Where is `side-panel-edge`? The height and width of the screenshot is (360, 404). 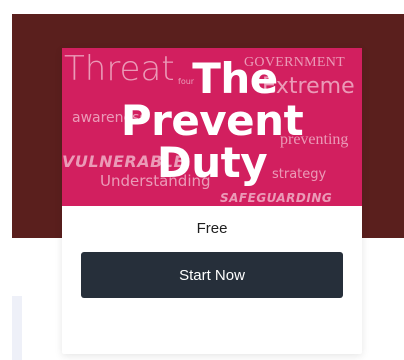 side-panel-edge is located at coordinates (17, 328).